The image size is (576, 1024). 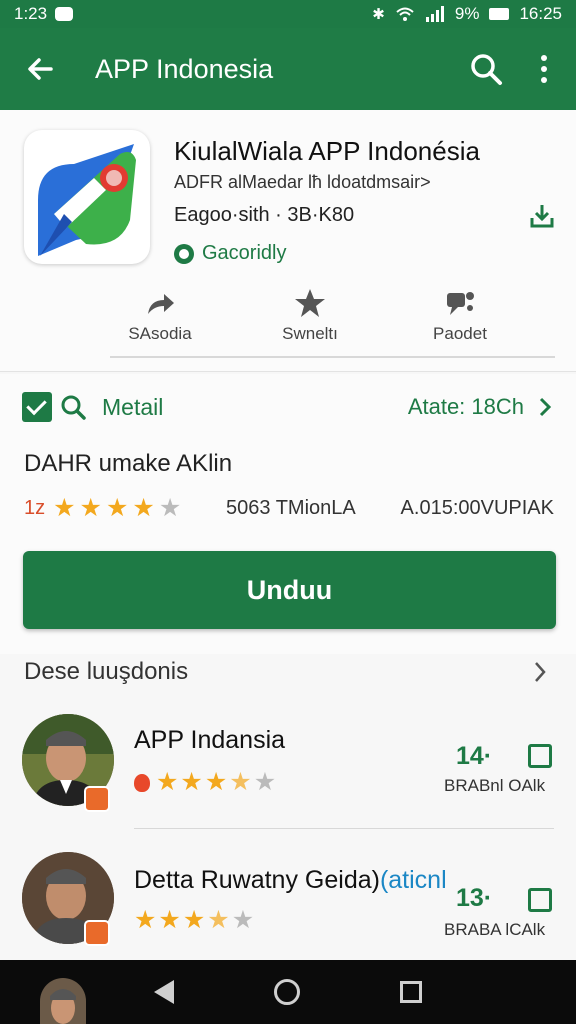 I want to click on item-title: APP Indansia, so click(x=209, y=740).